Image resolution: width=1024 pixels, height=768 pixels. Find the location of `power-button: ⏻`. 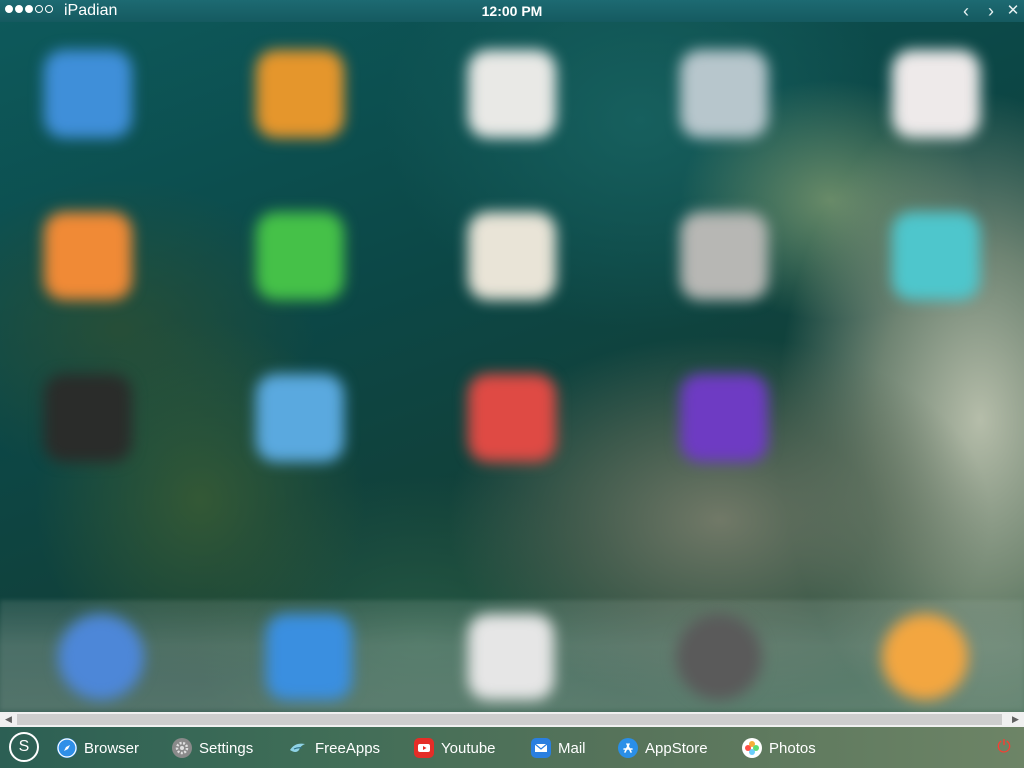

power-button: ⏻ is located at coordinates (1004, 747).